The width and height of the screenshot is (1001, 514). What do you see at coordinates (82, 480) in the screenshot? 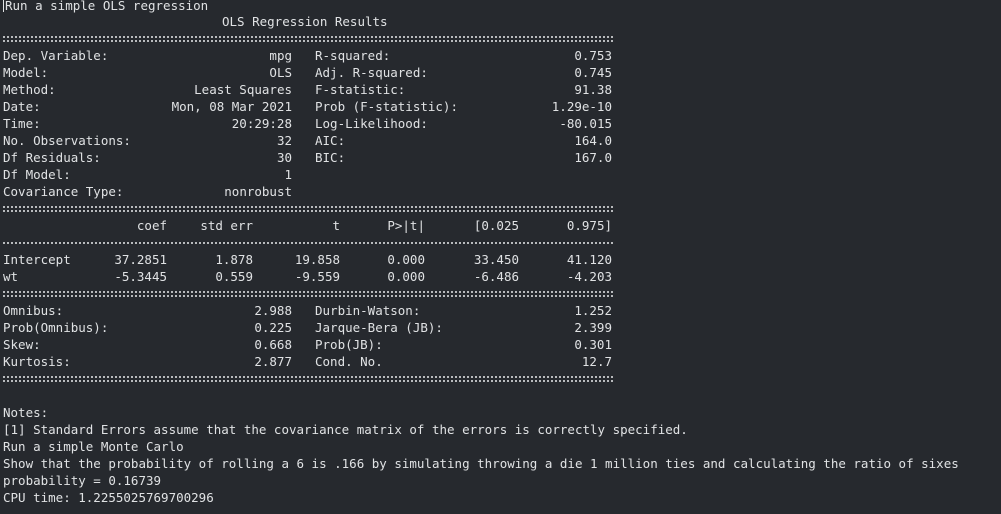
I see `probability-output: probability = 0.16739` at bounding box center [82, 480].